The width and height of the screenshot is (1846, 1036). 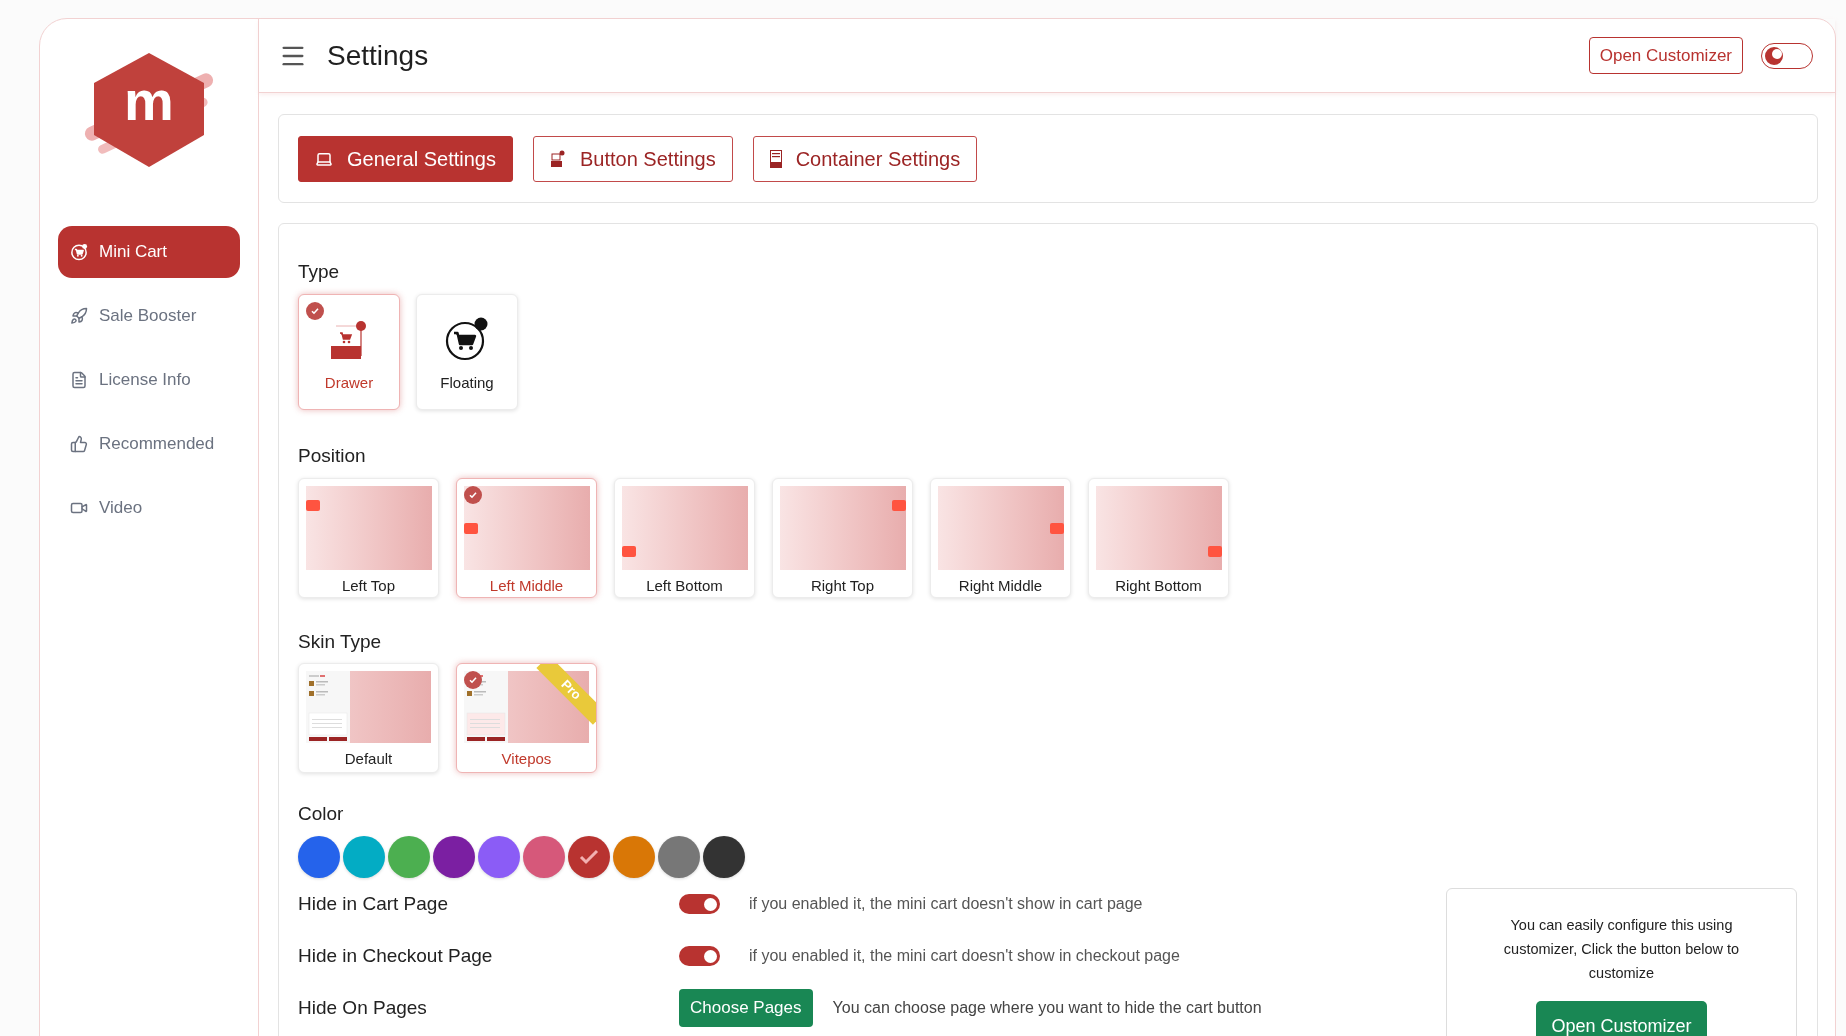 I want to click on setting-hint: You can choose page where you want to hide the cart button, so click(x=1047, y=1008).